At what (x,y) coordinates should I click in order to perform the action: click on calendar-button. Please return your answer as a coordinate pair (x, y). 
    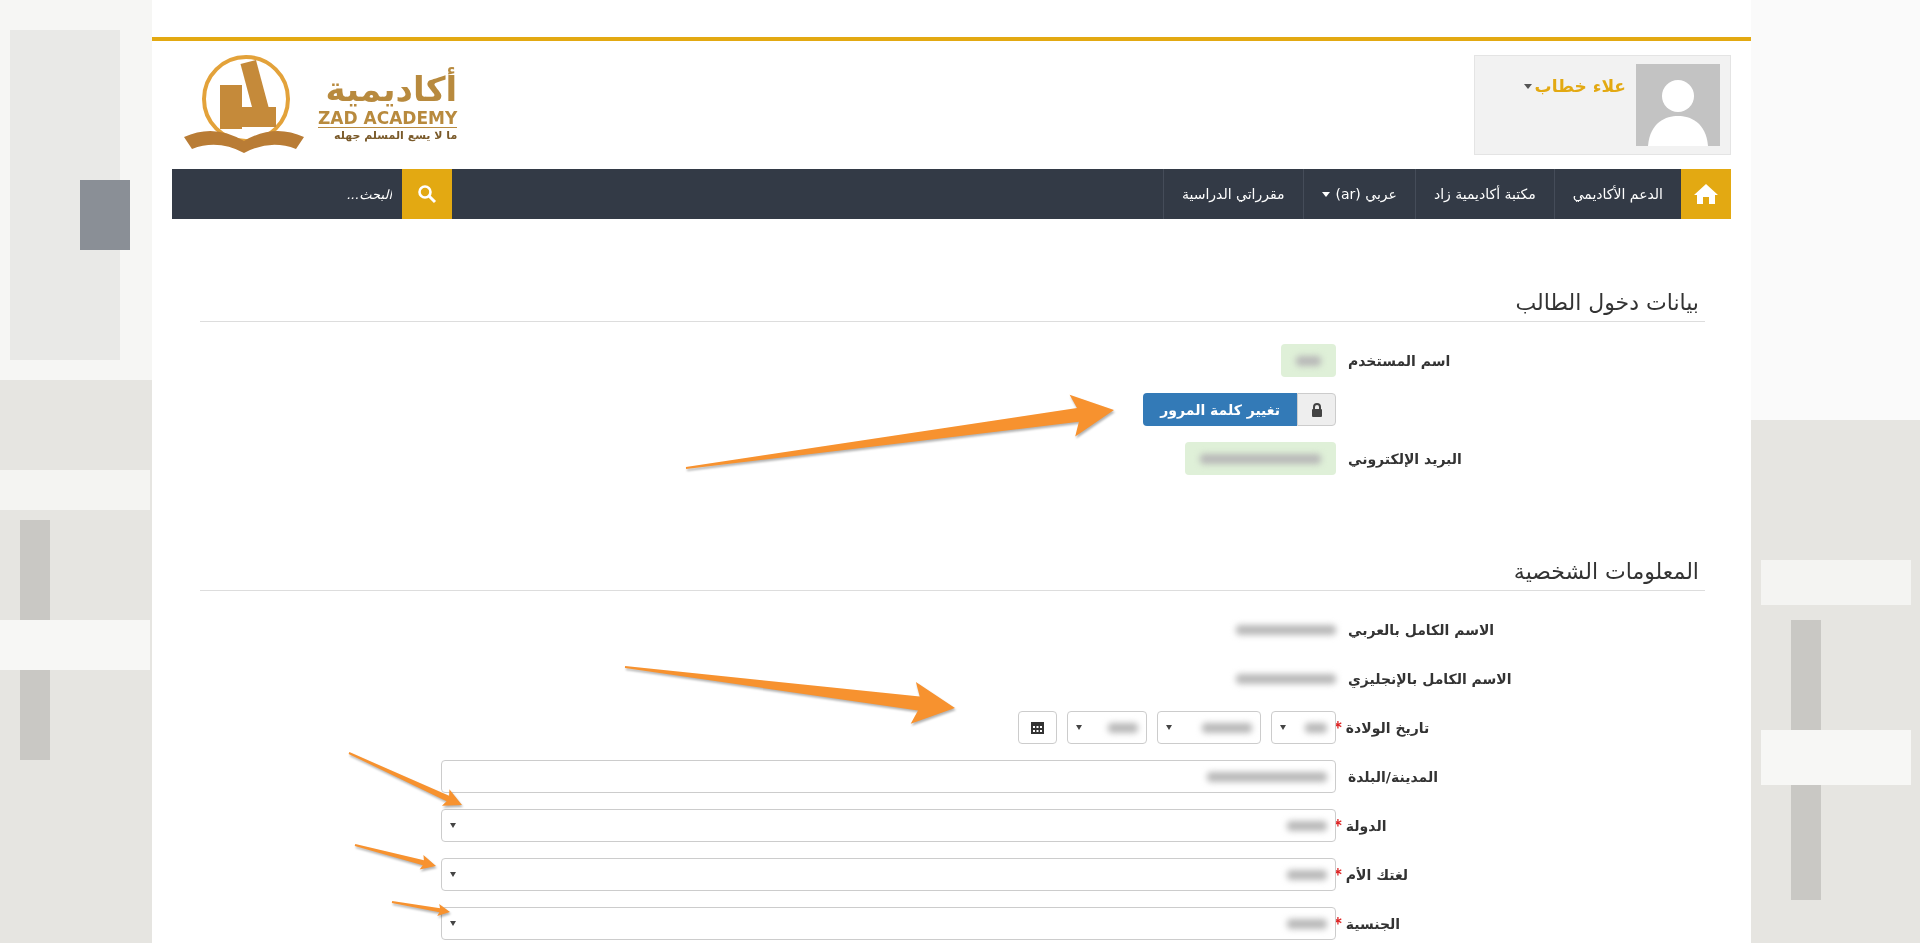
    Looking at the image, I should click on (1037, 727).